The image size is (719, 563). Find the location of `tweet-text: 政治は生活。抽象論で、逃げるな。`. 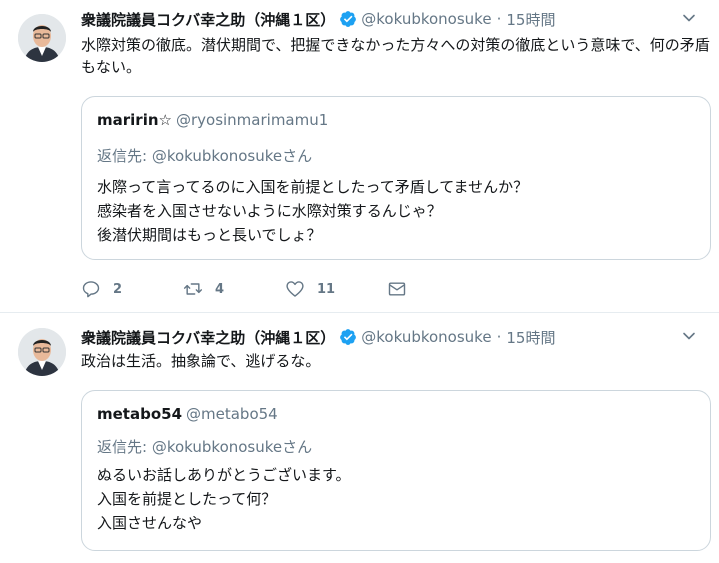

tweet-text: 政治は生活。抽象論で、逃げるな。 is located at coordinates (201, 361).